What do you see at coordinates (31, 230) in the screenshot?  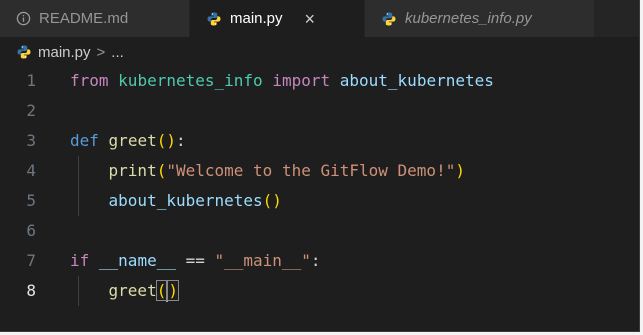 I see `line-number: 6` at bounding box center [31, 230].